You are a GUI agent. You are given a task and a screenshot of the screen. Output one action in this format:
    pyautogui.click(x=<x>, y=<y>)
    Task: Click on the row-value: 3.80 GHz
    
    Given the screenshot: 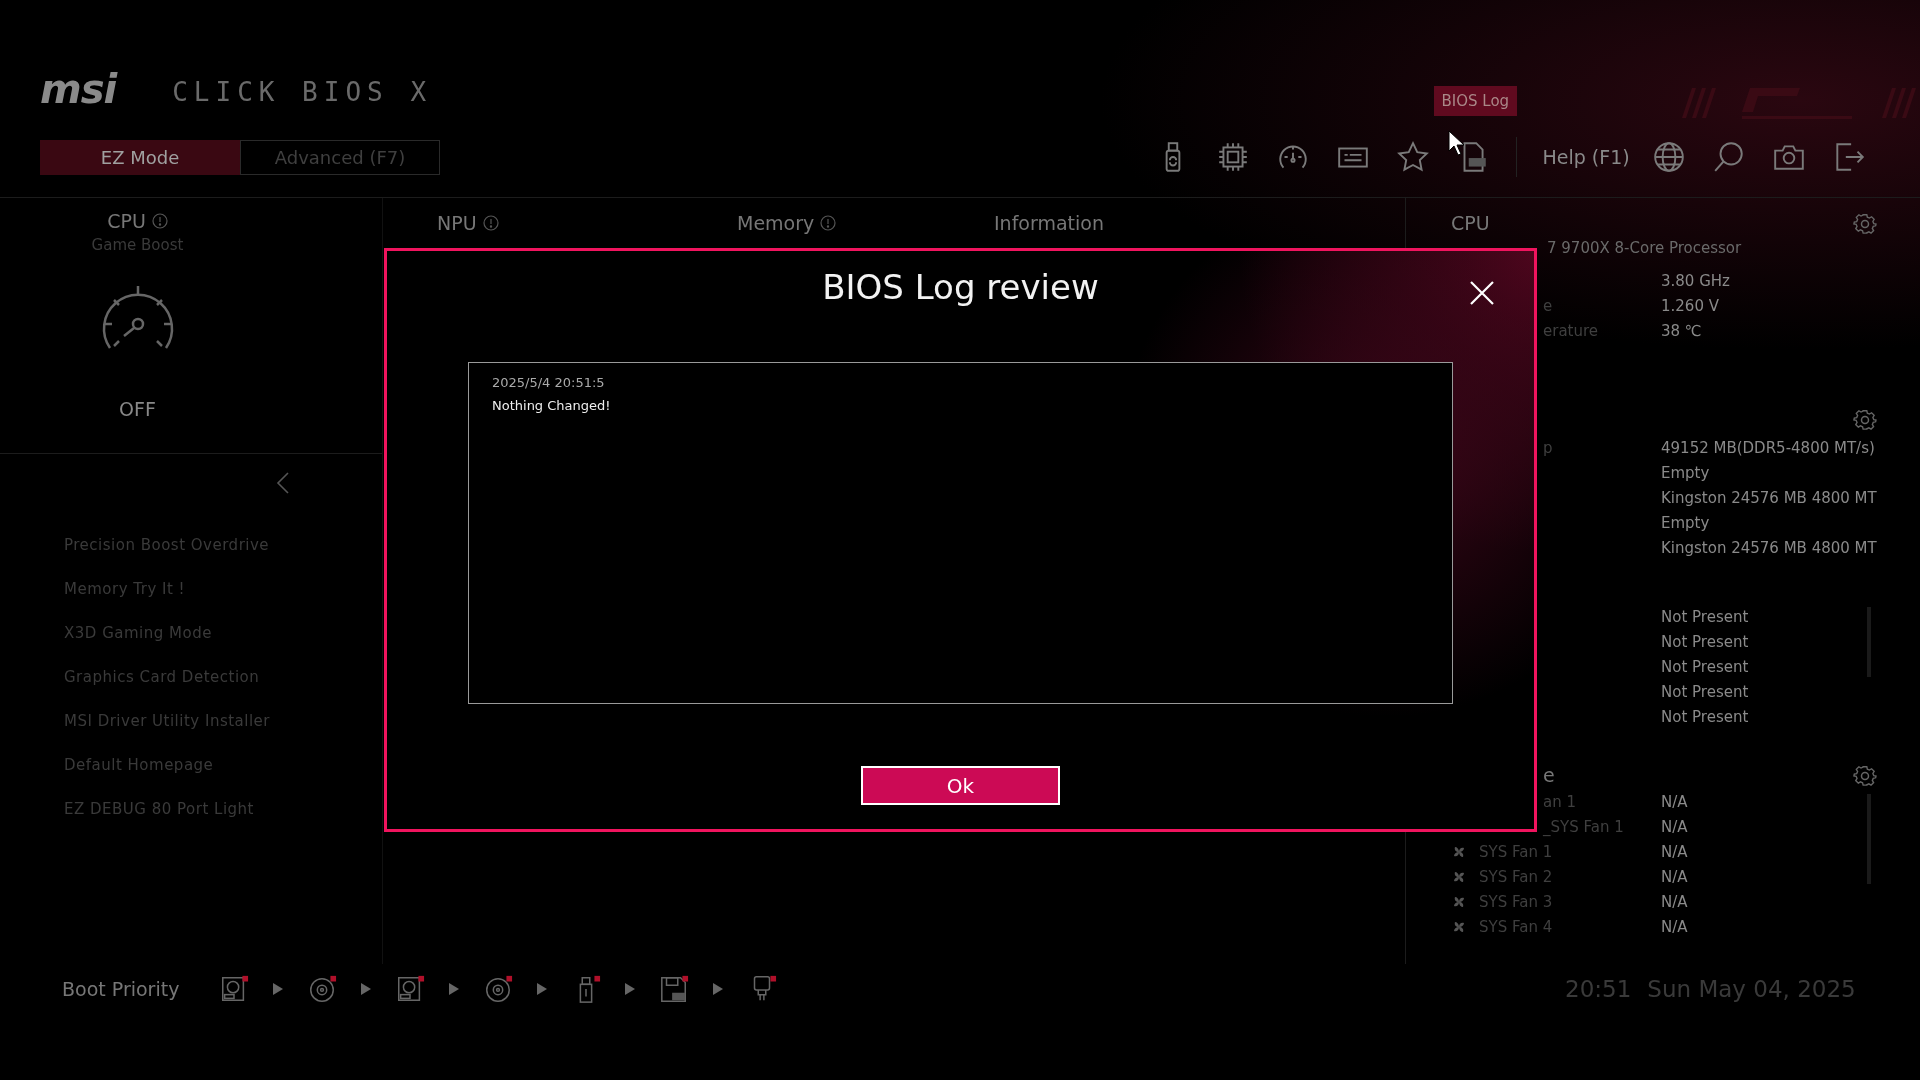 What is the action you would take?
    pyautogui.click(x=1696, y=280)
    